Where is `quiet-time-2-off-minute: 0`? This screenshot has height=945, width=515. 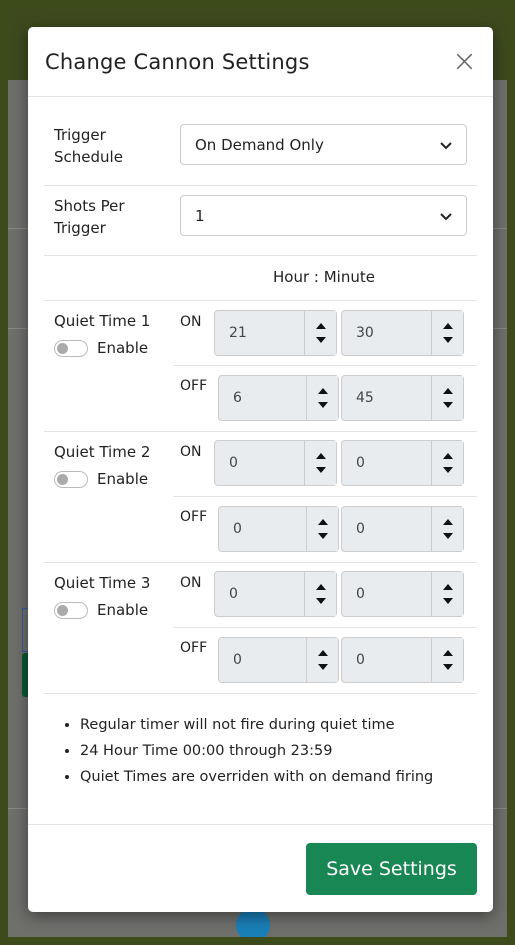 quiet-time-2-off-minute: 0 is located at coordinates (402, 529).